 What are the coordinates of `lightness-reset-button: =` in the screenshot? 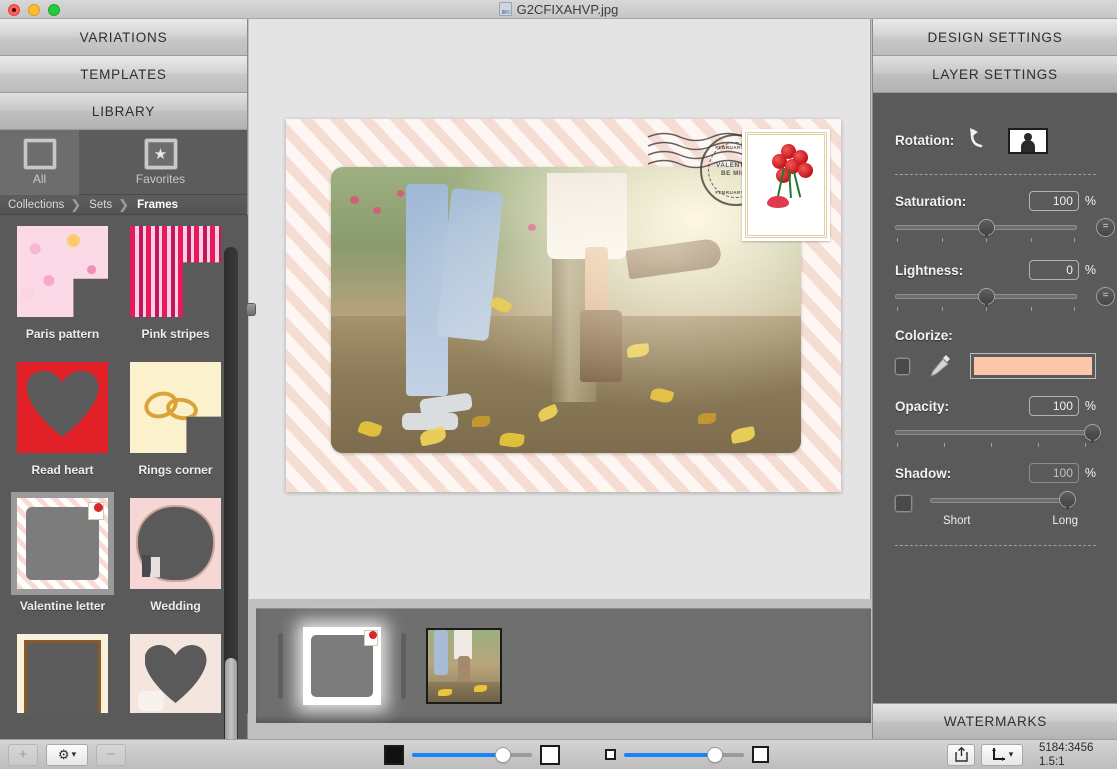 It's located at (1105, 296).